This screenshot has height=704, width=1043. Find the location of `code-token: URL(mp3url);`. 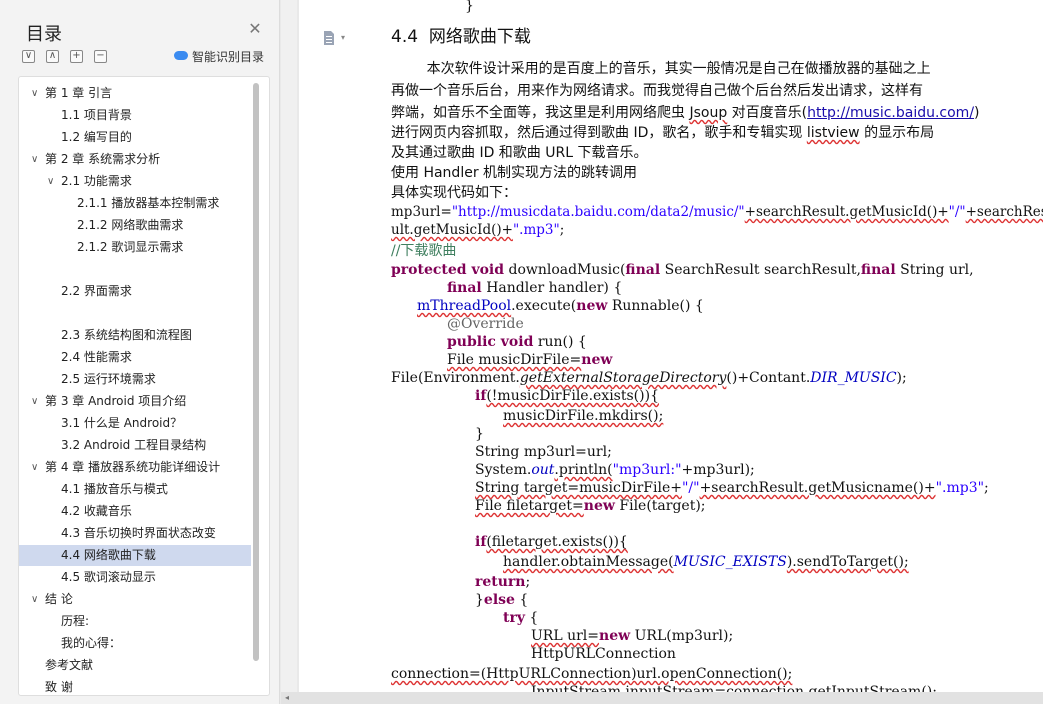

code-token: URL(mp3url); is located at coordinates (682, 636).